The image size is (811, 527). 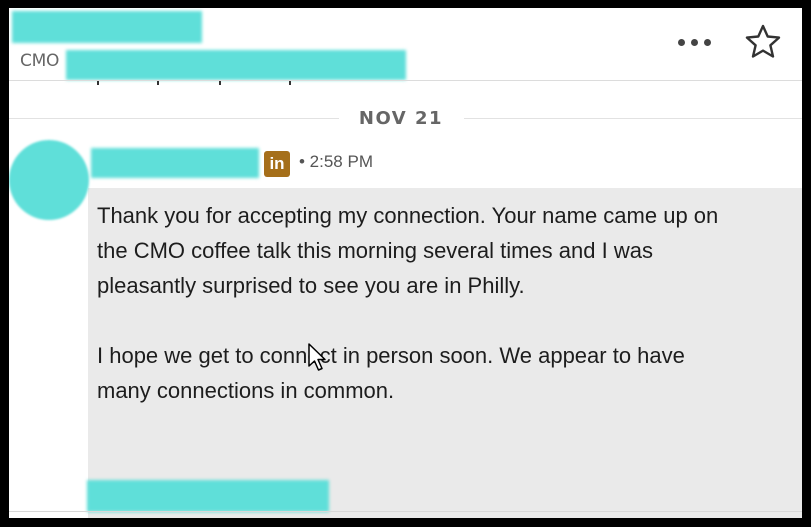 I want to click on composer-edge, so click(x=405, y=511).